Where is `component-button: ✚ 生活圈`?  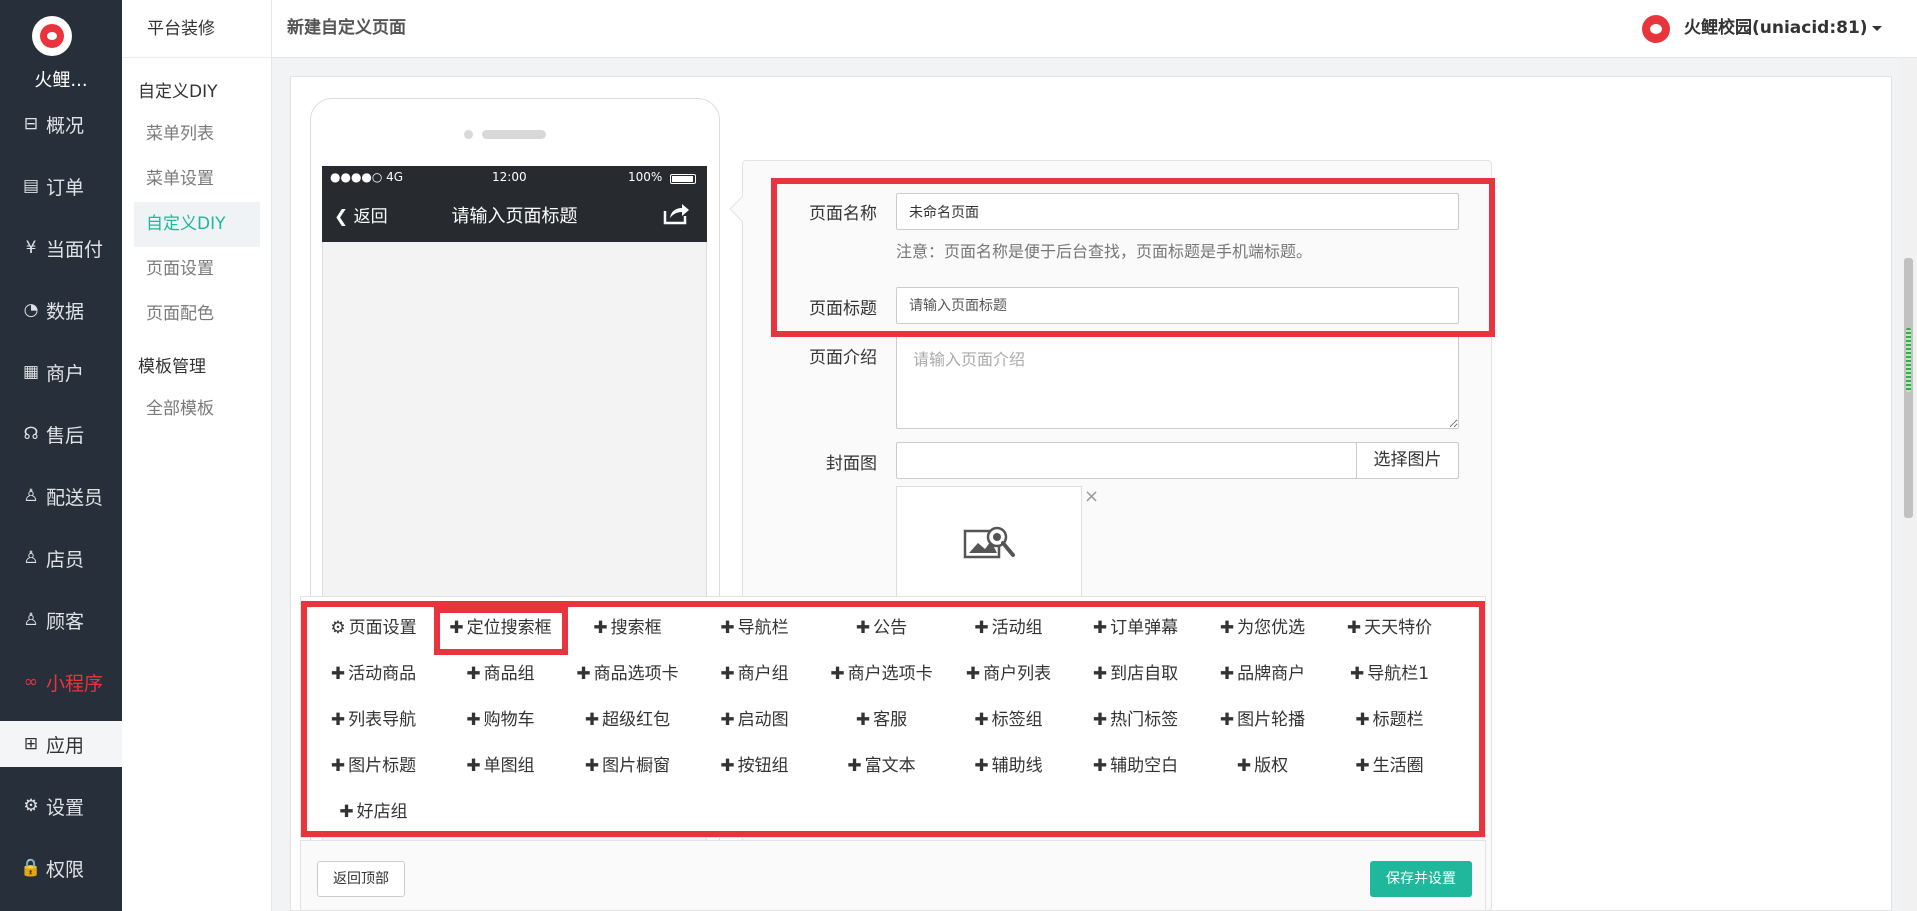
component-button: ✚ 生活圈 is located at coordinates (1389, 766).